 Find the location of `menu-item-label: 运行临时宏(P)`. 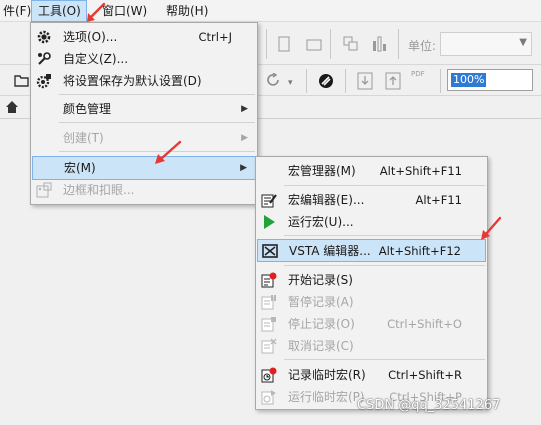

menu-item-label: 运行临时宏(P) is located at coordinates (326, 397).